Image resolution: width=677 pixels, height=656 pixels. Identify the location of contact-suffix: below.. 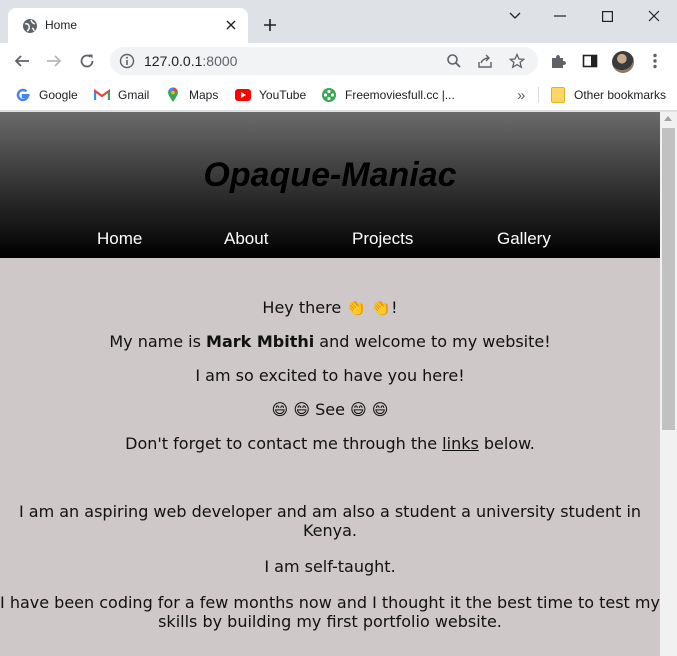
(506, 443).